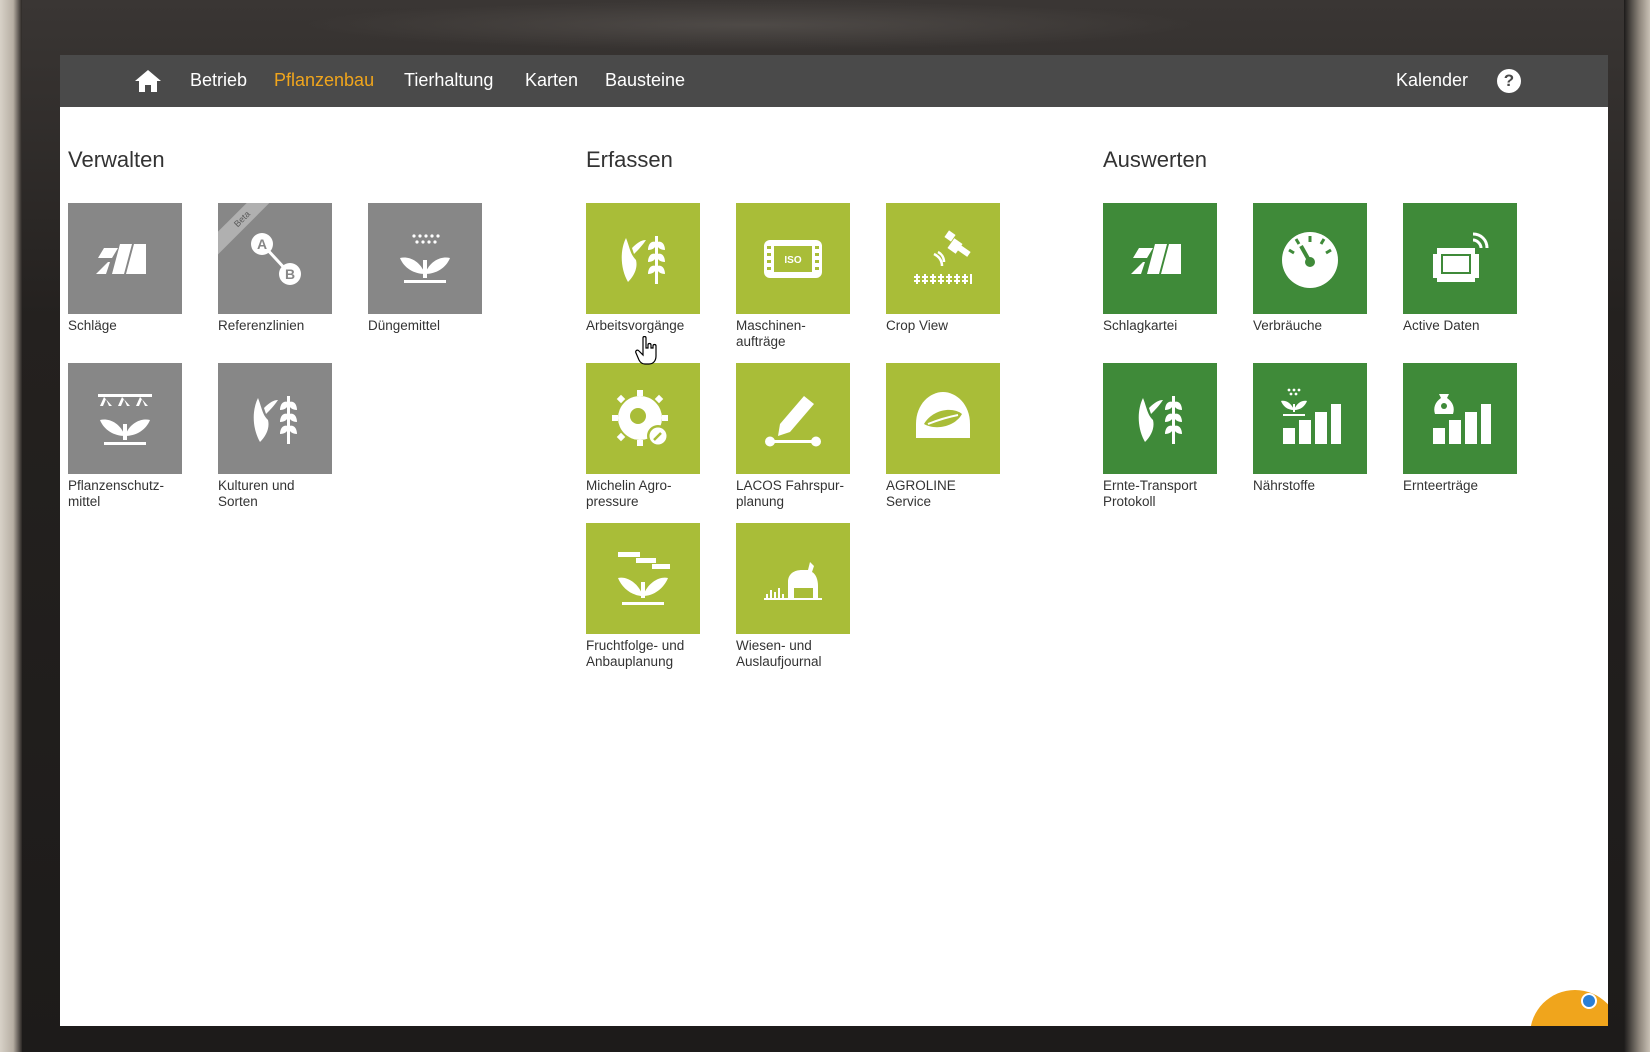 The width and height of the screenshot is (1650, 1052). Describe the element at coordinates (116, 159) in the screenshot. I see `section-title-verwalten: Verwalten` at that location.